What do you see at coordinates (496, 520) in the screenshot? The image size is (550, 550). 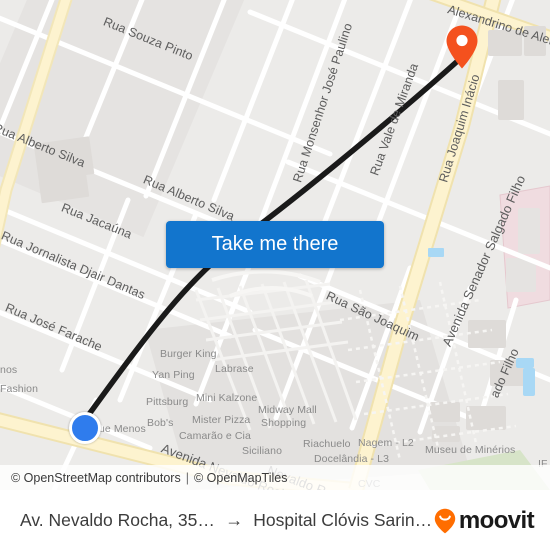 I see `moovit-wordmark: moovit` at bounding box center [496, 520].